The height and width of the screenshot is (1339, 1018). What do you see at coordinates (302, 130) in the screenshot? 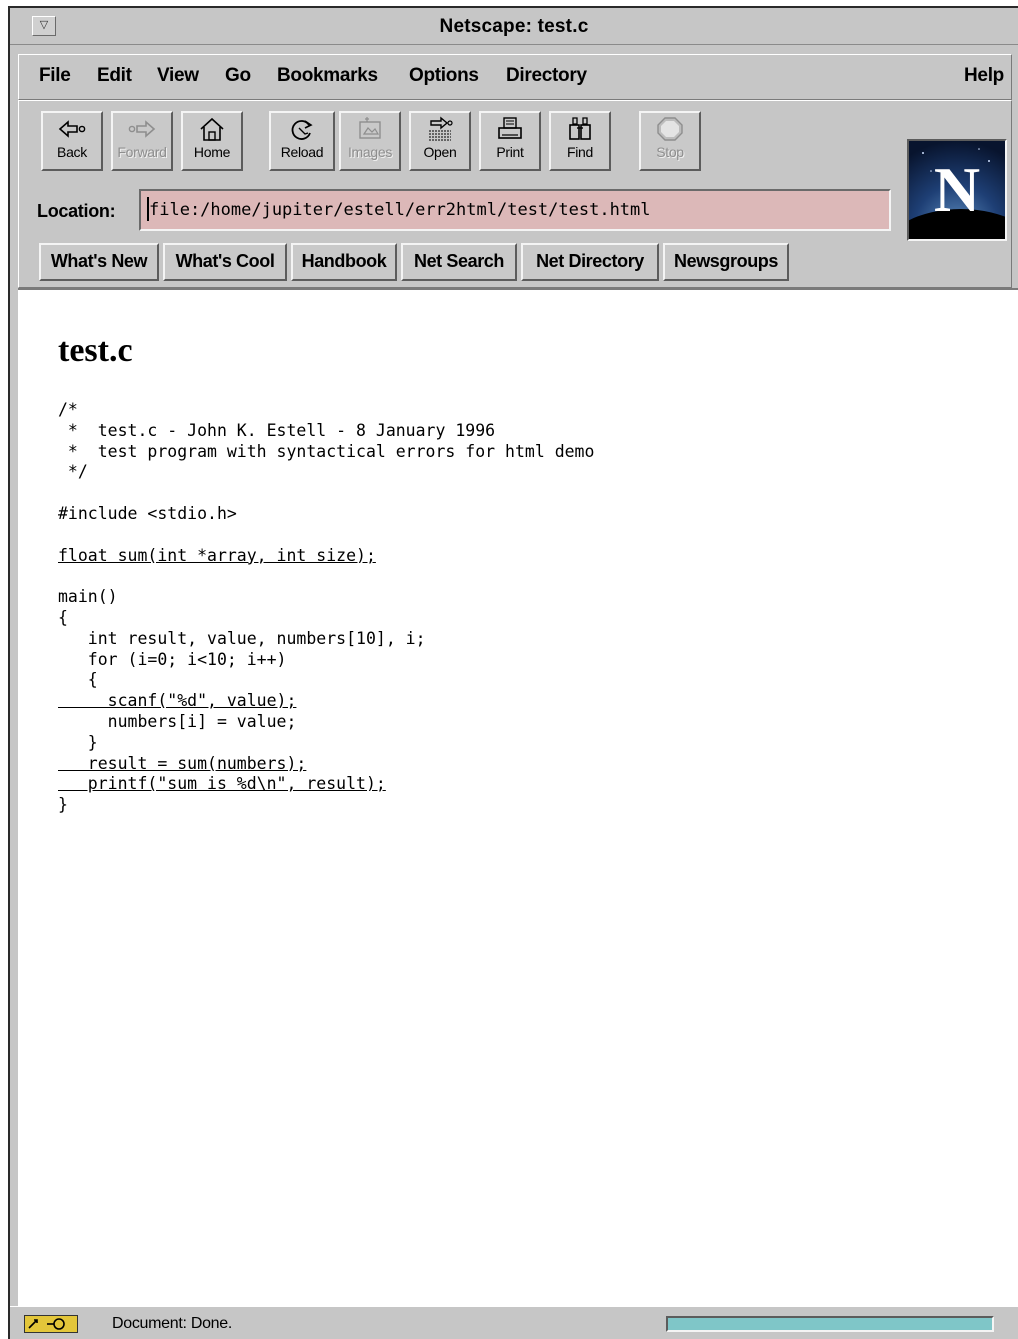
I see `reload-icon` at bounding box center [302, 130].